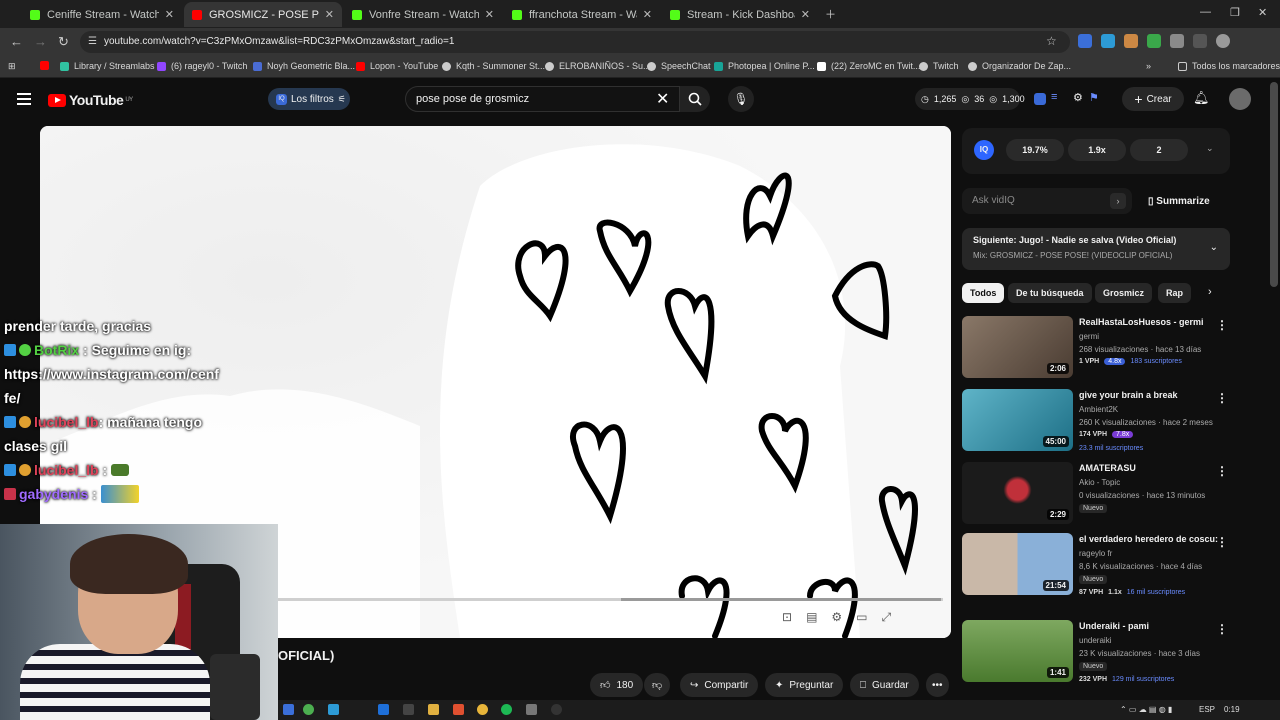  I want to click on list-icon: ≡, so click(1054, 97).